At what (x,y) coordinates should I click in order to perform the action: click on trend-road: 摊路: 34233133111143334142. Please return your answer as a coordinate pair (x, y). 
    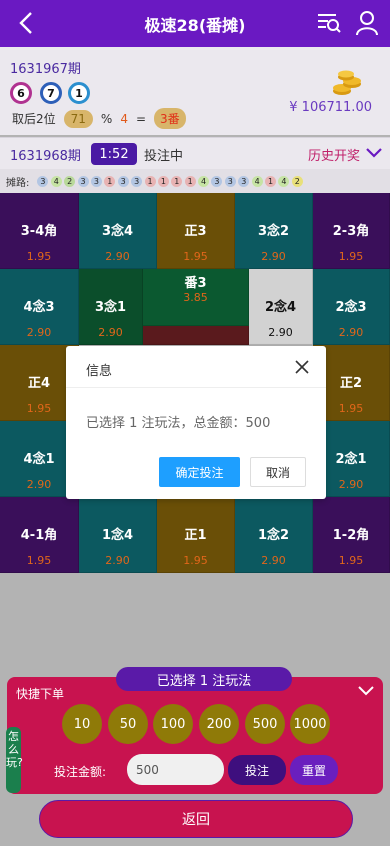
    Looking at the image, I should click on (195, 181).